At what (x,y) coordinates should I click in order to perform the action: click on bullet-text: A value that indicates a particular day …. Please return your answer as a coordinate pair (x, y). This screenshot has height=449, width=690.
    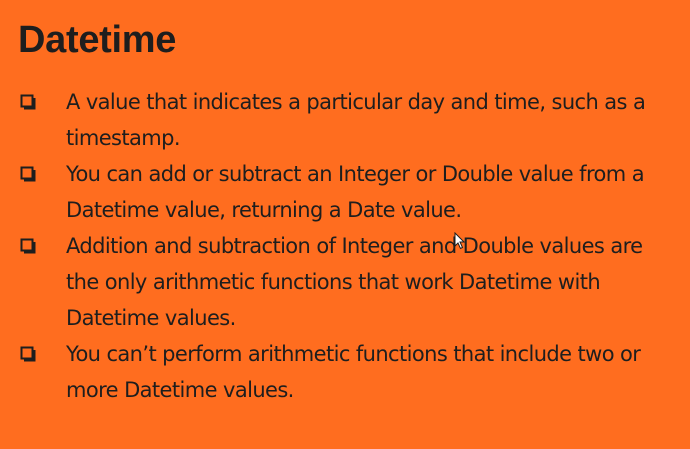
    Looking at the image, I should click on (356, 120).